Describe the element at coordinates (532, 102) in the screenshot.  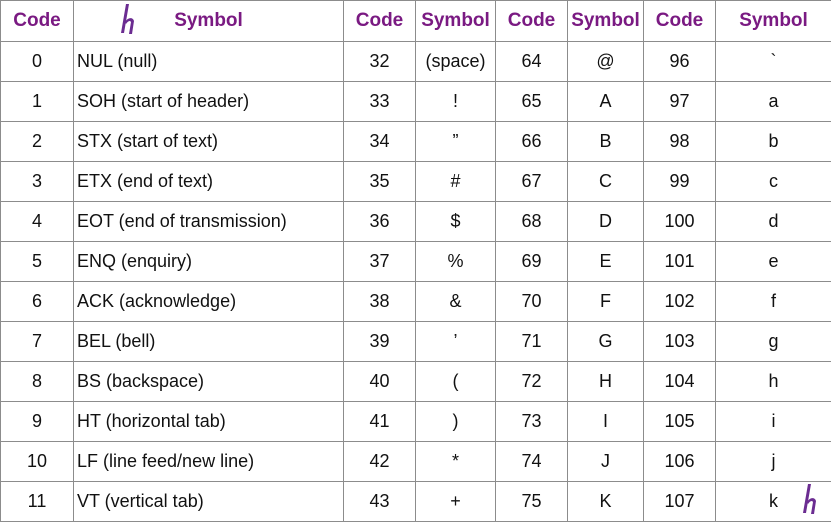
I see `code-cell: 65` at that location.